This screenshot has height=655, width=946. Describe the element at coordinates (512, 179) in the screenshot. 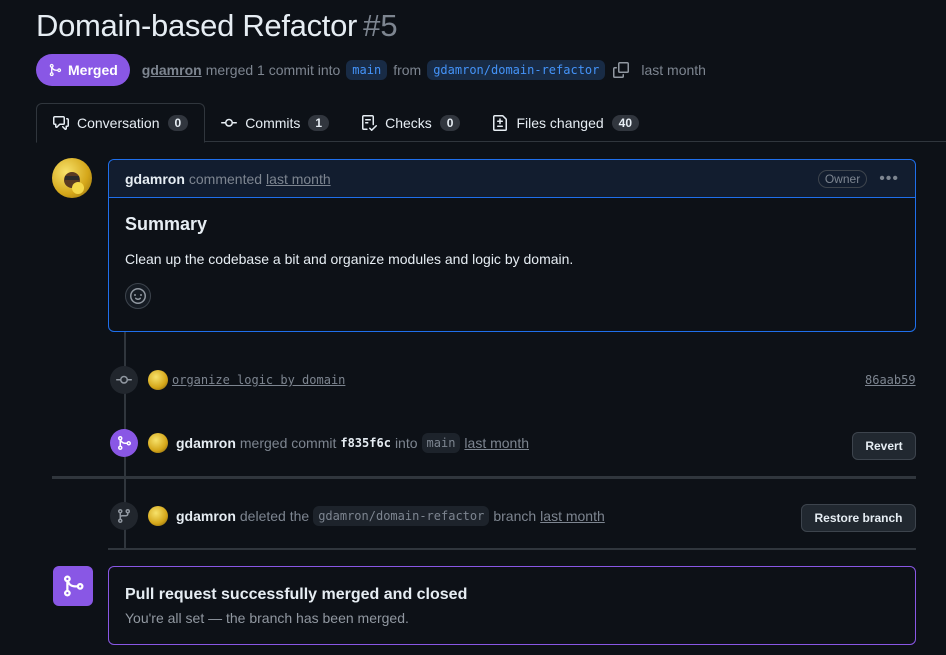

I see `comment-header: gdamron commented last month Owner •••` at that location.